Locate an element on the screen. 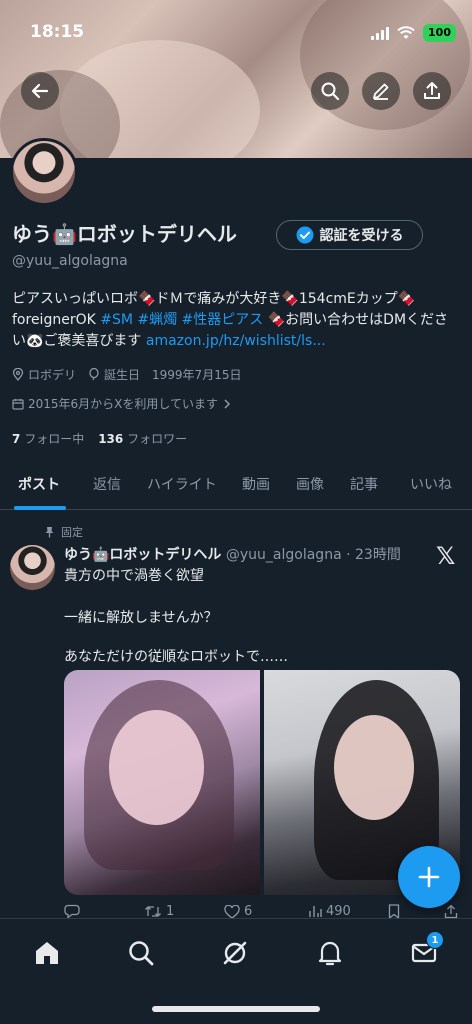  following-count: 7 is located at coordinates (16, 439).